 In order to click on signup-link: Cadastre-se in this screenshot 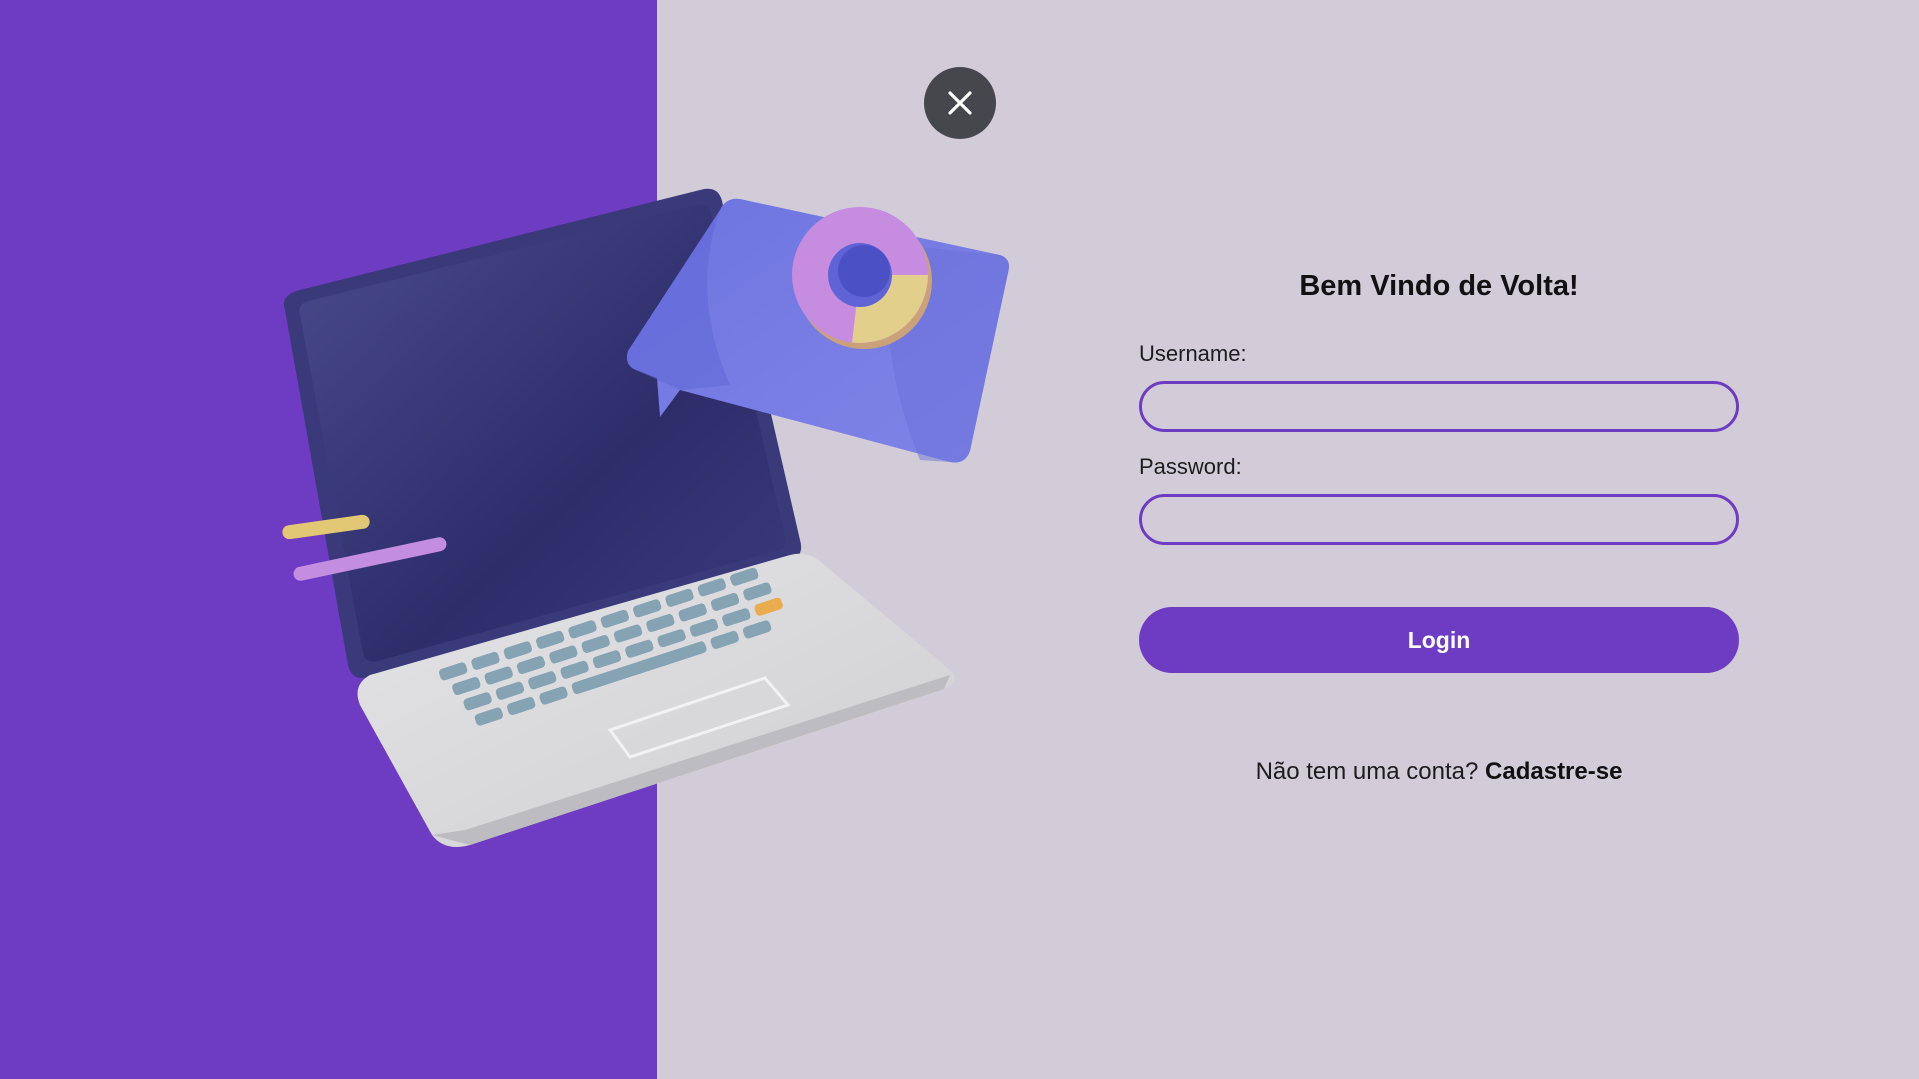, I will do `click(1553, 771)`.